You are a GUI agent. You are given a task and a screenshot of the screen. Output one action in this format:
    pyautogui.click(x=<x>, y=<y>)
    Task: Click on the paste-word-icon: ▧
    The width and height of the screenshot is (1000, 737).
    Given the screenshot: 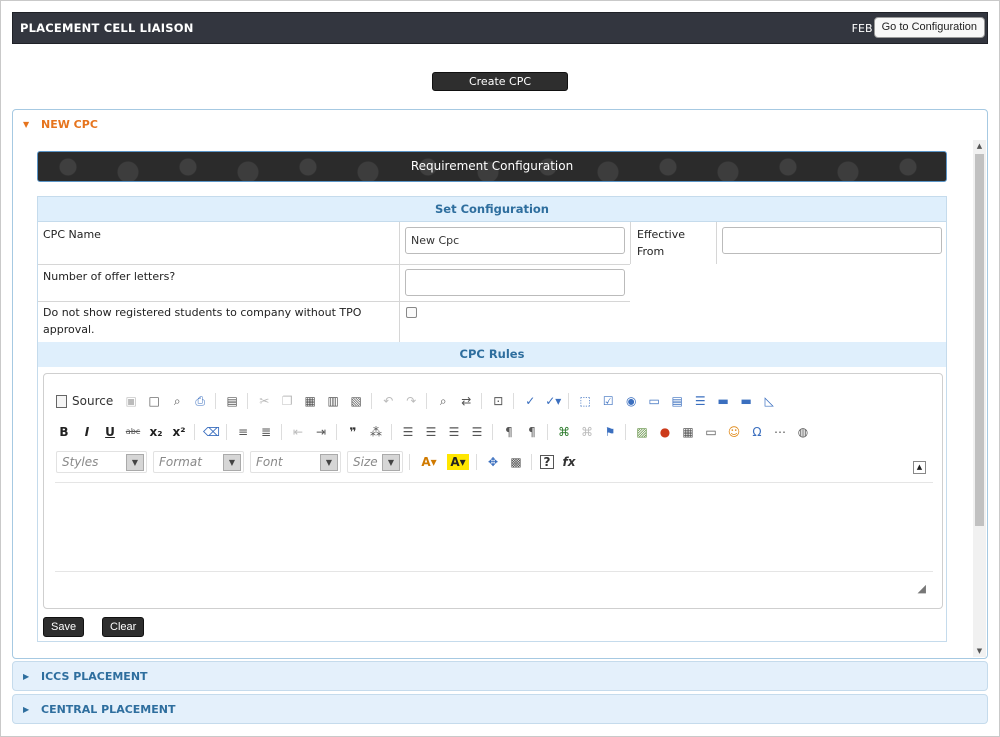 What is the action you would take?
    pyautogui.click(x=356, y=401)
    